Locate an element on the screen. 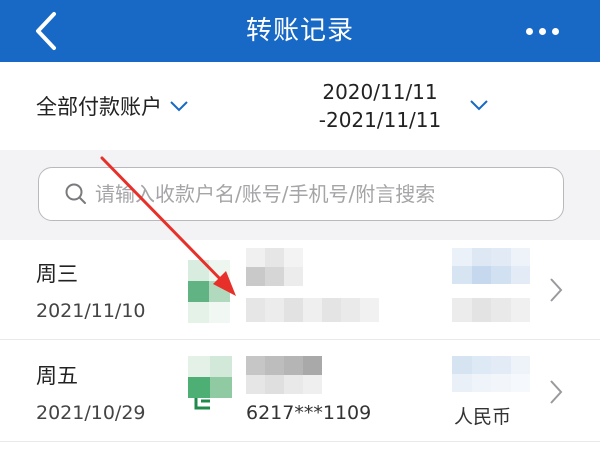 The image size is (600, 450). account-filter-dropdown: 全部付款账户 is located at coordinates (113, 106).